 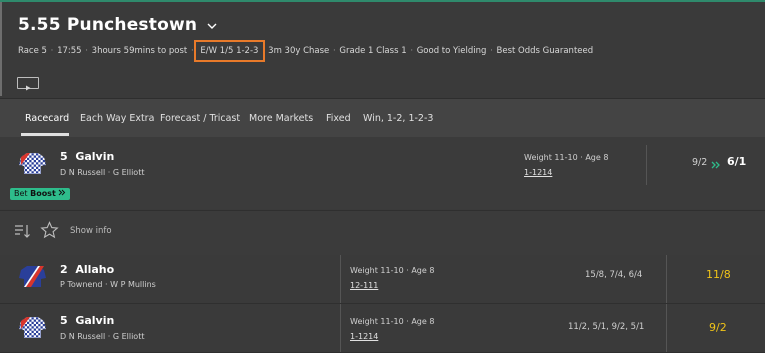 I want to click on chevron-down-icon, so click(x=212, y=25).